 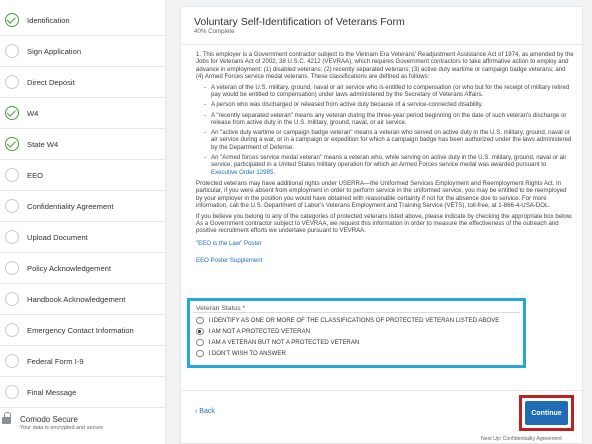 What do you see at coordinates (48, 20) in the screenshot?
I see `sidebar-item-label: Identification` at bounding box center [48, 20].